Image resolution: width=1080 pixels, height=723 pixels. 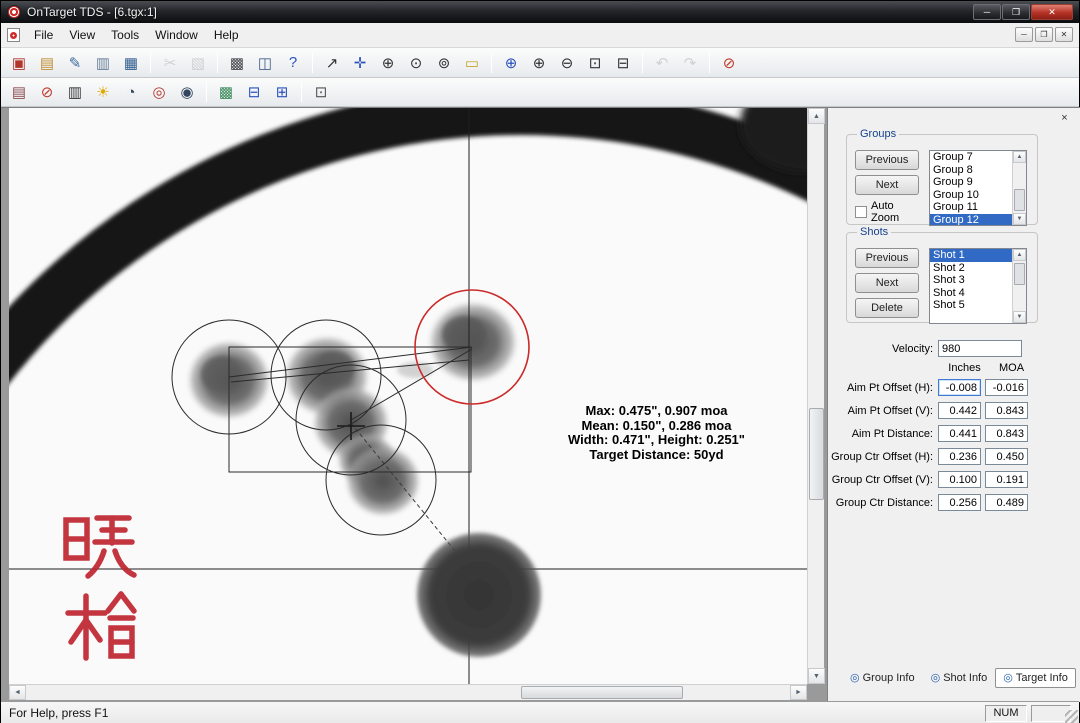 What do you see at coordinates (254, 92) in the screenshot?
I see `group-panel-icon: ⊟` at bounding box center [254, 92].